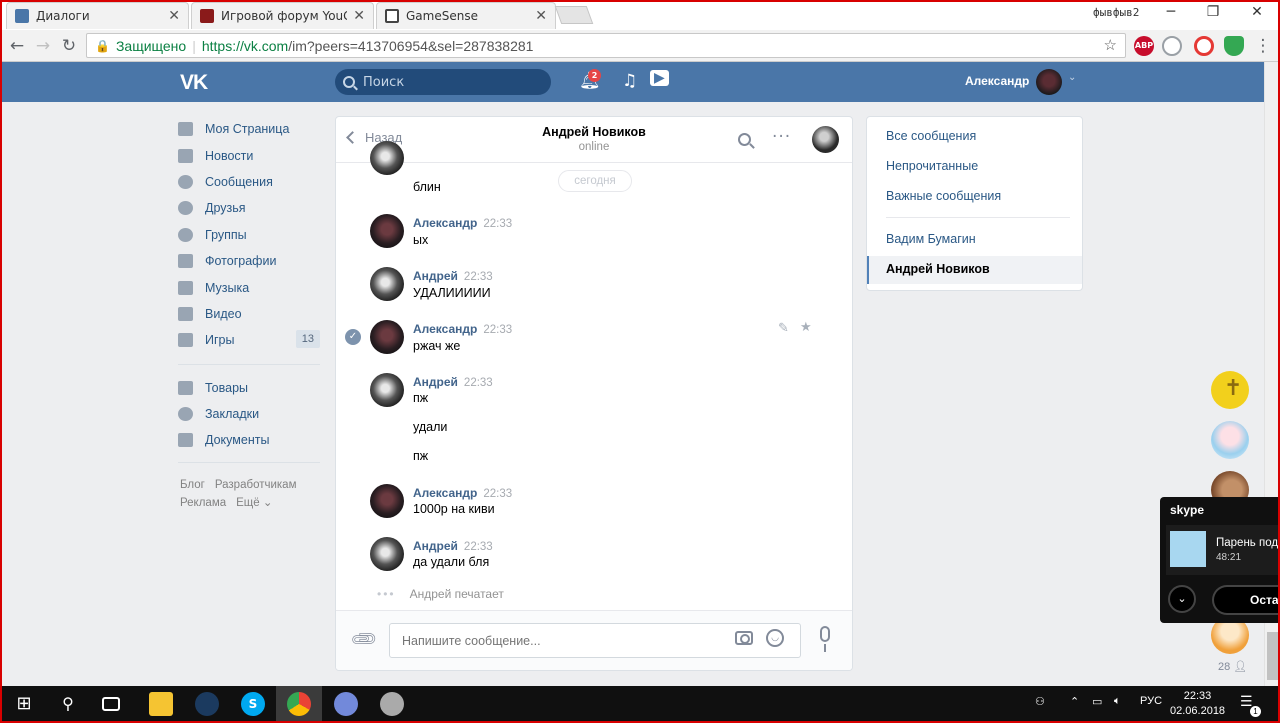 The width and height of the screenshot is (1280, 723). I want to click on user-avatar, so click(1049, 82).